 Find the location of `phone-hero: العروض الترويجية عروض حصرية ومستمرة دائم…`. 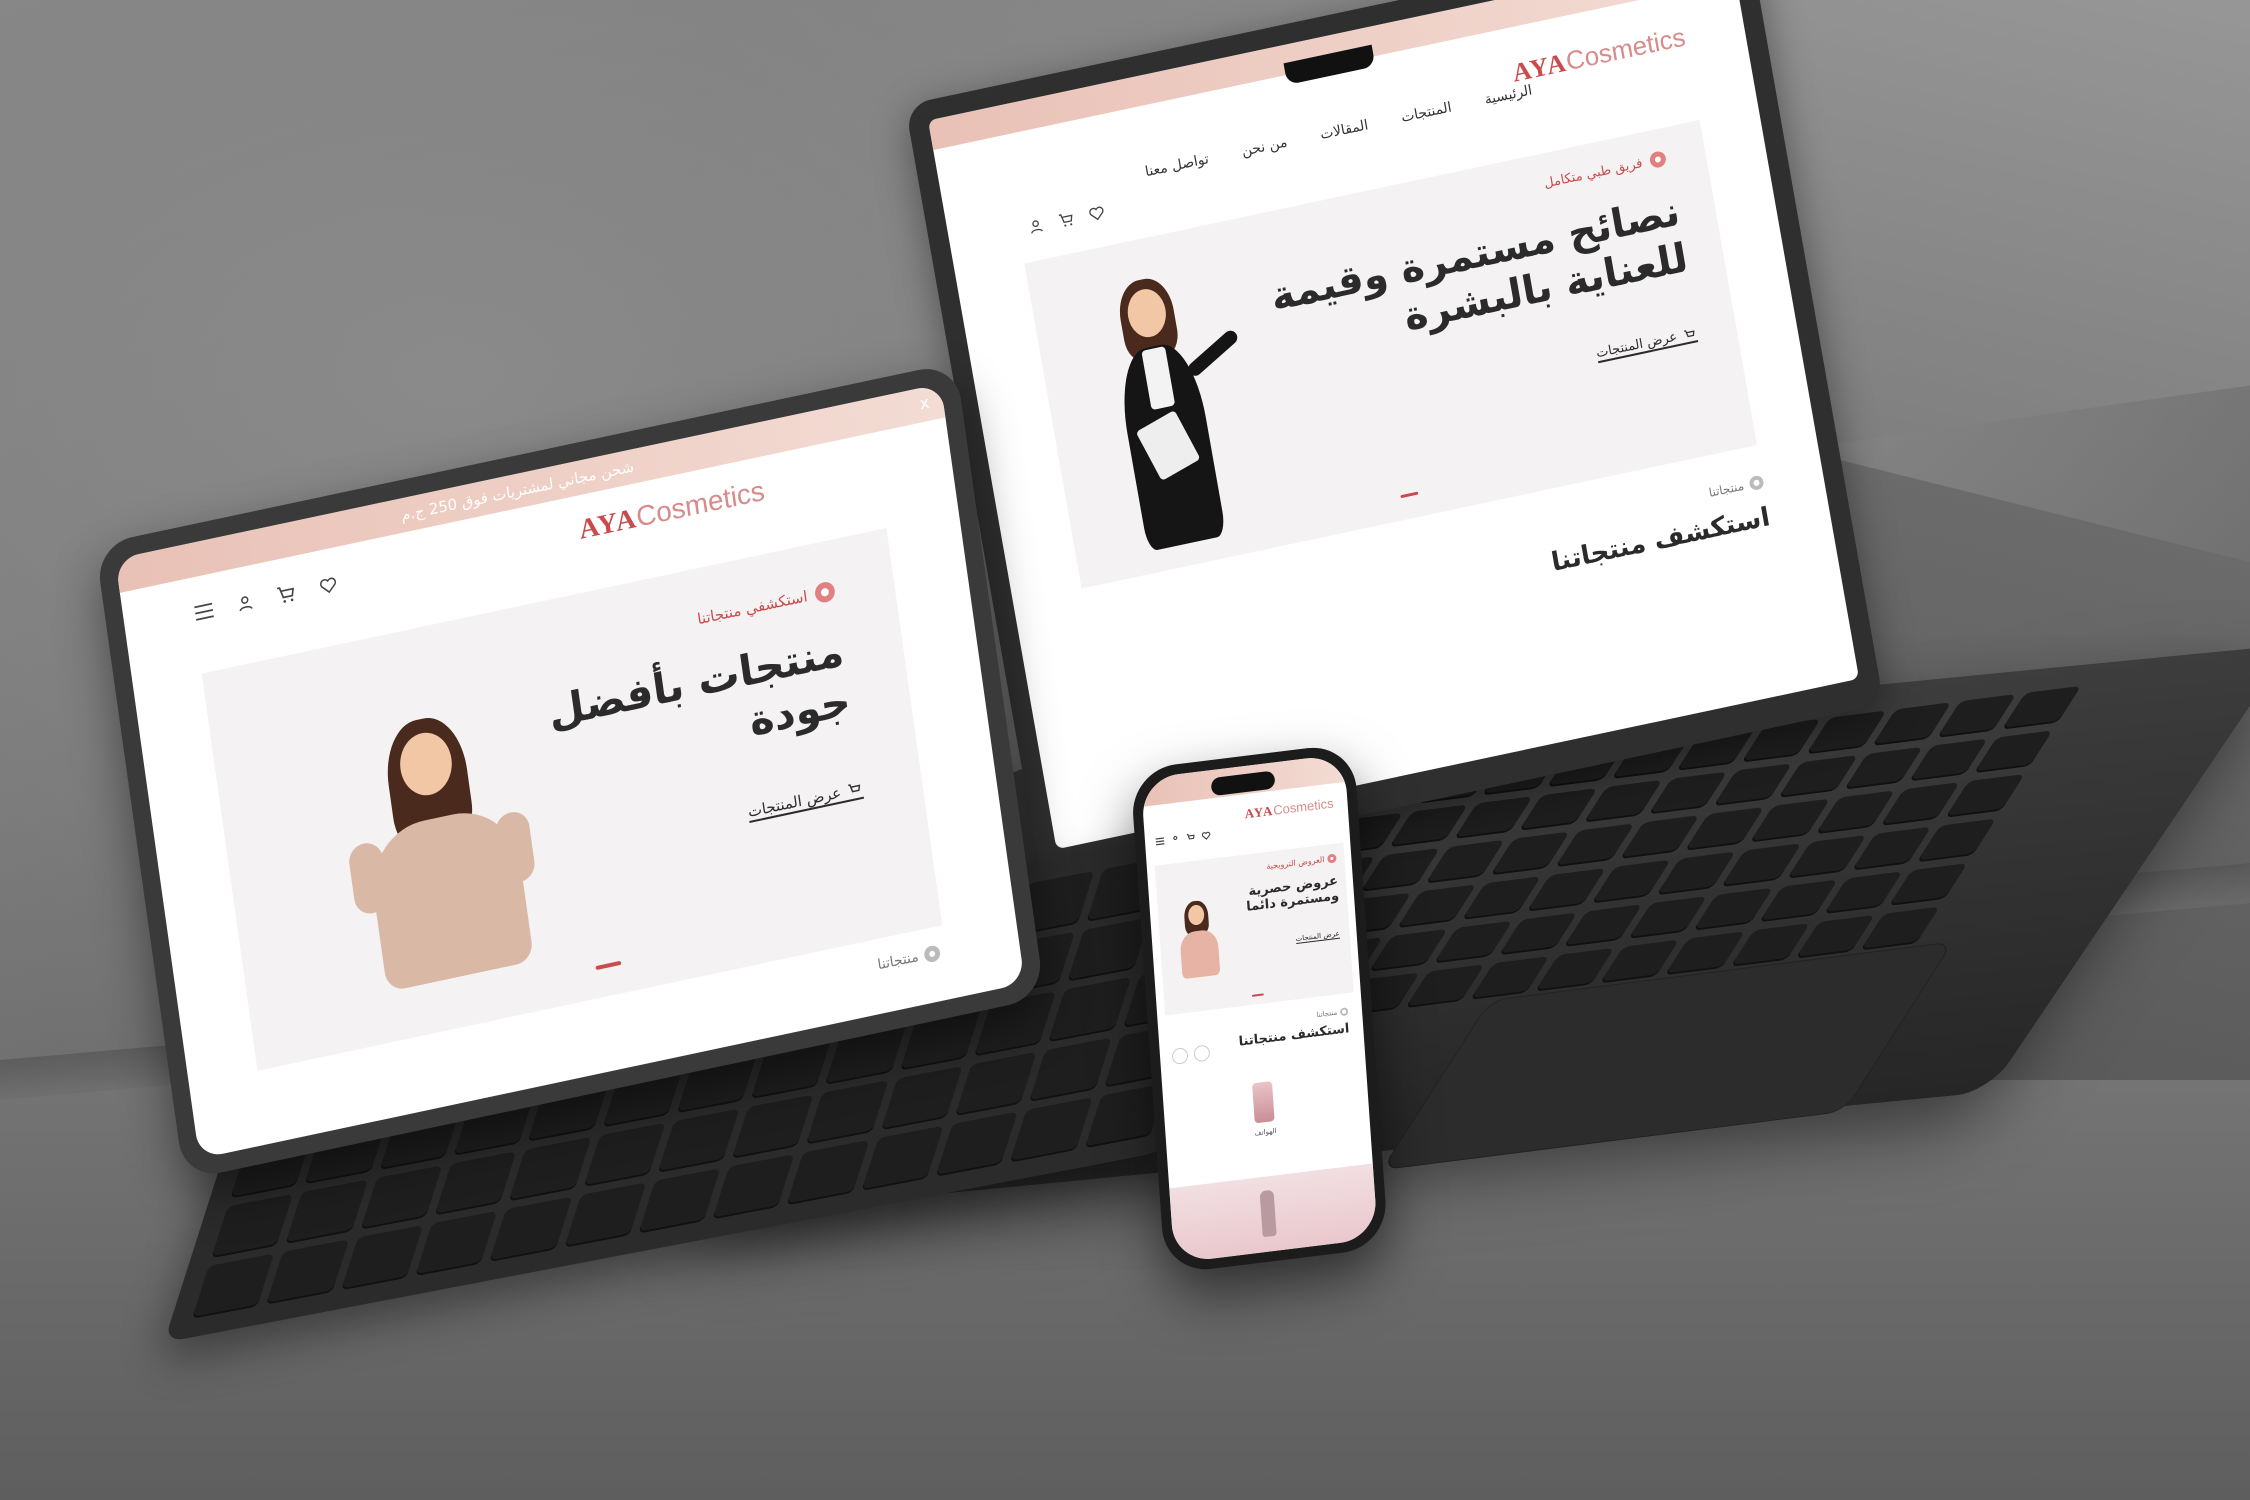

phone-hero: العروض الترويجية عروض حصرية ومستمرة دائم… is located at coordinates (1254, 929).